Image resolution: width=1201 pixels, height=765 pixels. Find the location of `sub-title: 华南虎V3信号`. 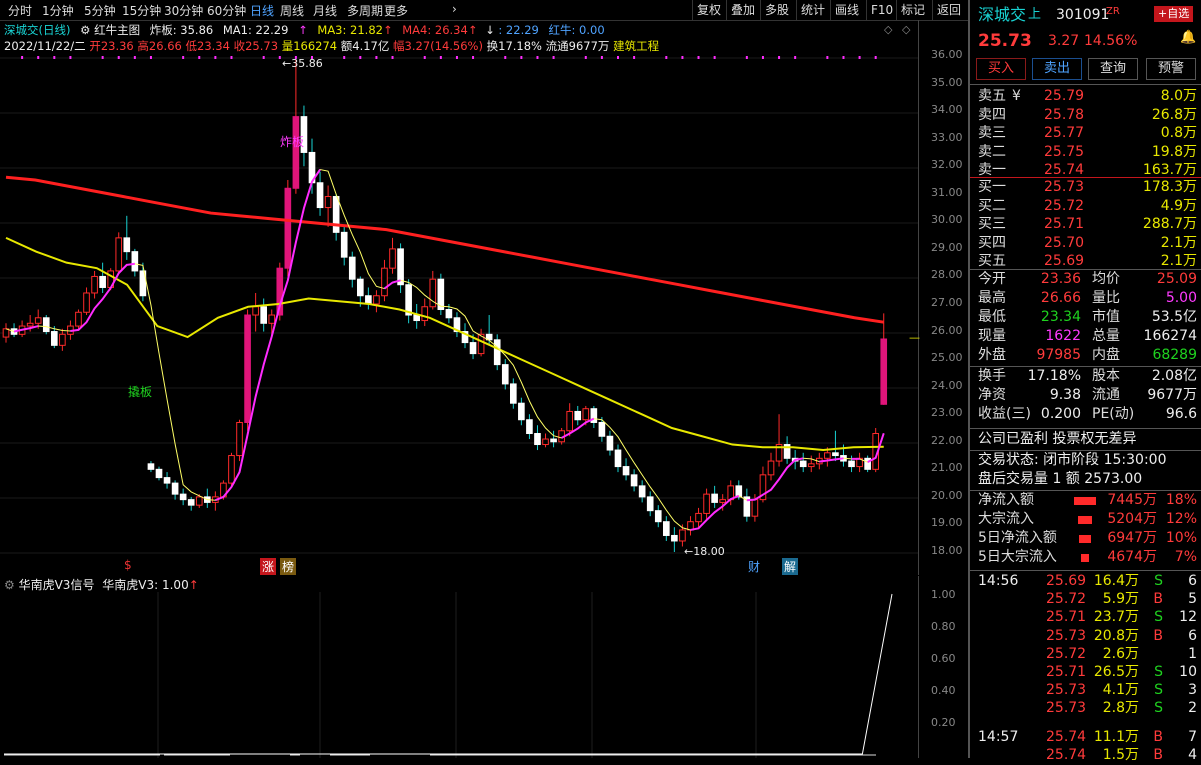

sub-title: 华南虎V3信号 is located at coordinates (57, 585).